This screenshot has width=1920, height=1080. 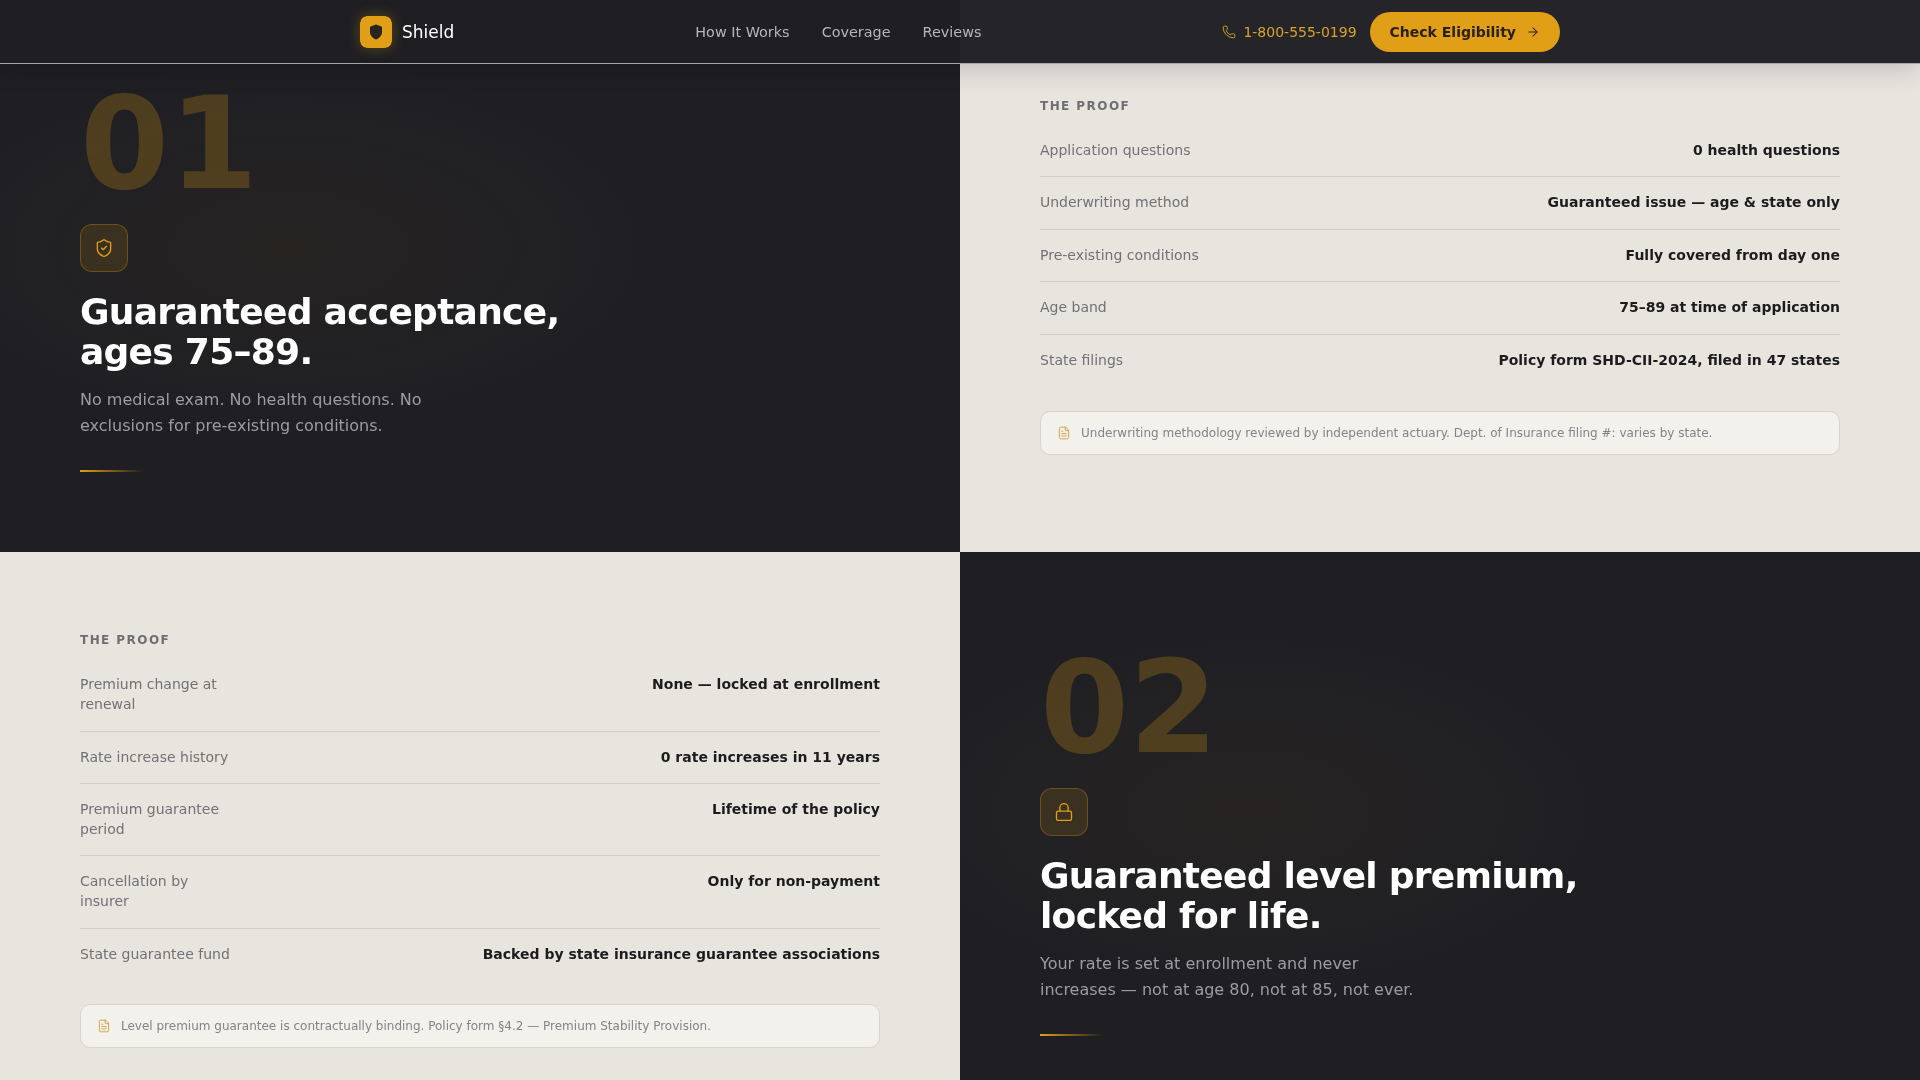 What do you see at coordinates (149, 694) in the screenshot?
I see `proof-label: Premium change at renewal` at bounding box center [149, 694].